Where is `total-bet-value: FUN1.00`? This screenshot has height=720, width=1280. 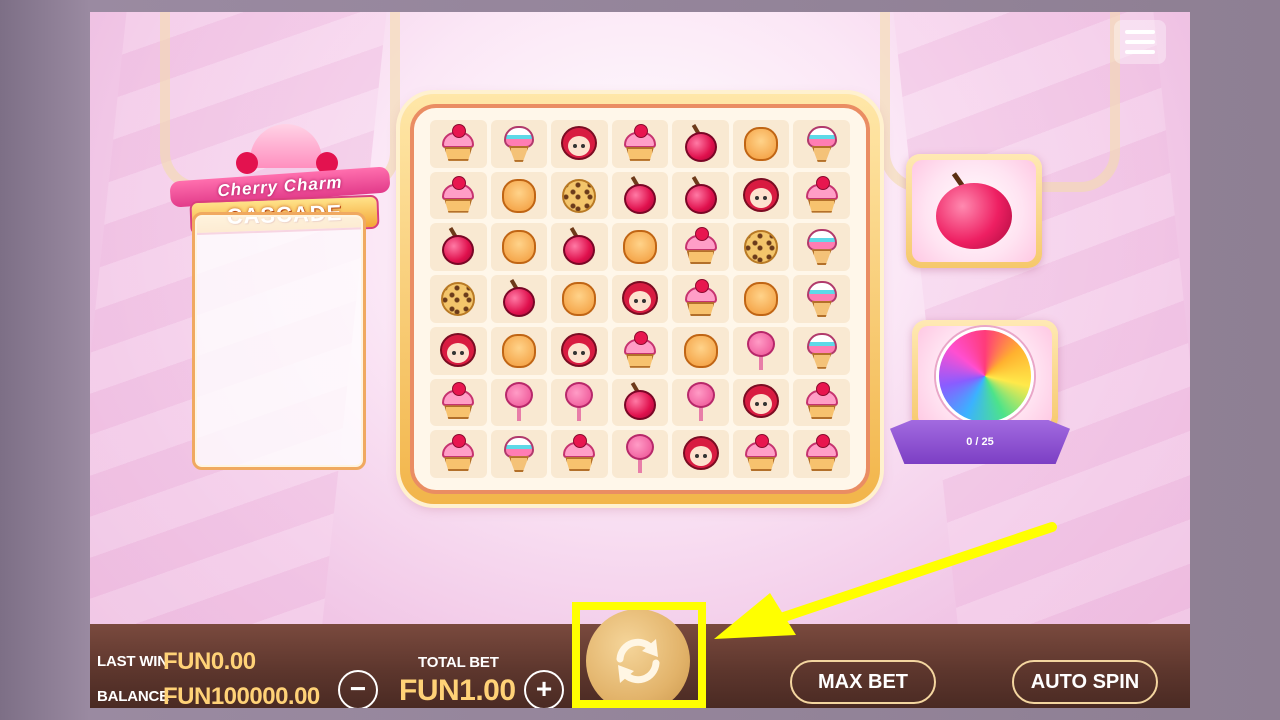 total-bet-value: FUN1.00 is located at coordinates (457, 690).